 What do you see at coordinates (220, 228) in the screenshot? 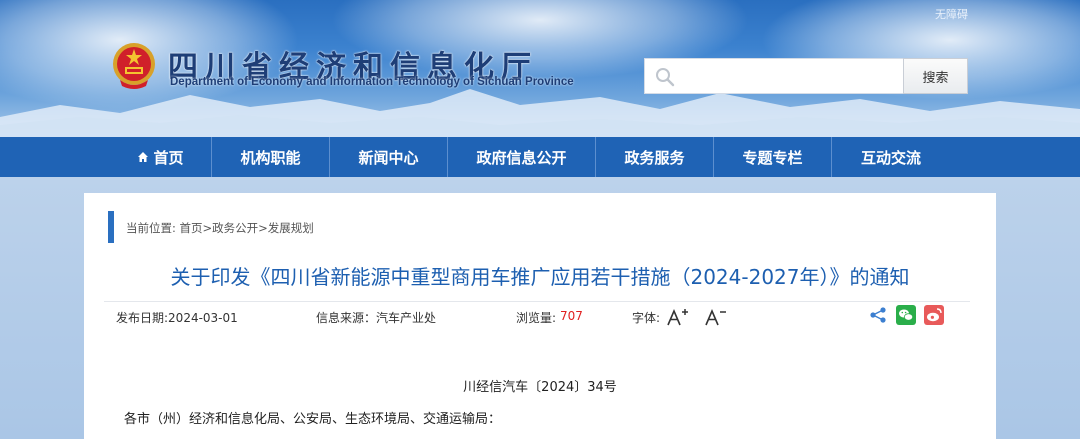
I see `breadcrumb: 当前位置: 首页>政务公开>发展规划` at bounding box center [220, 228].